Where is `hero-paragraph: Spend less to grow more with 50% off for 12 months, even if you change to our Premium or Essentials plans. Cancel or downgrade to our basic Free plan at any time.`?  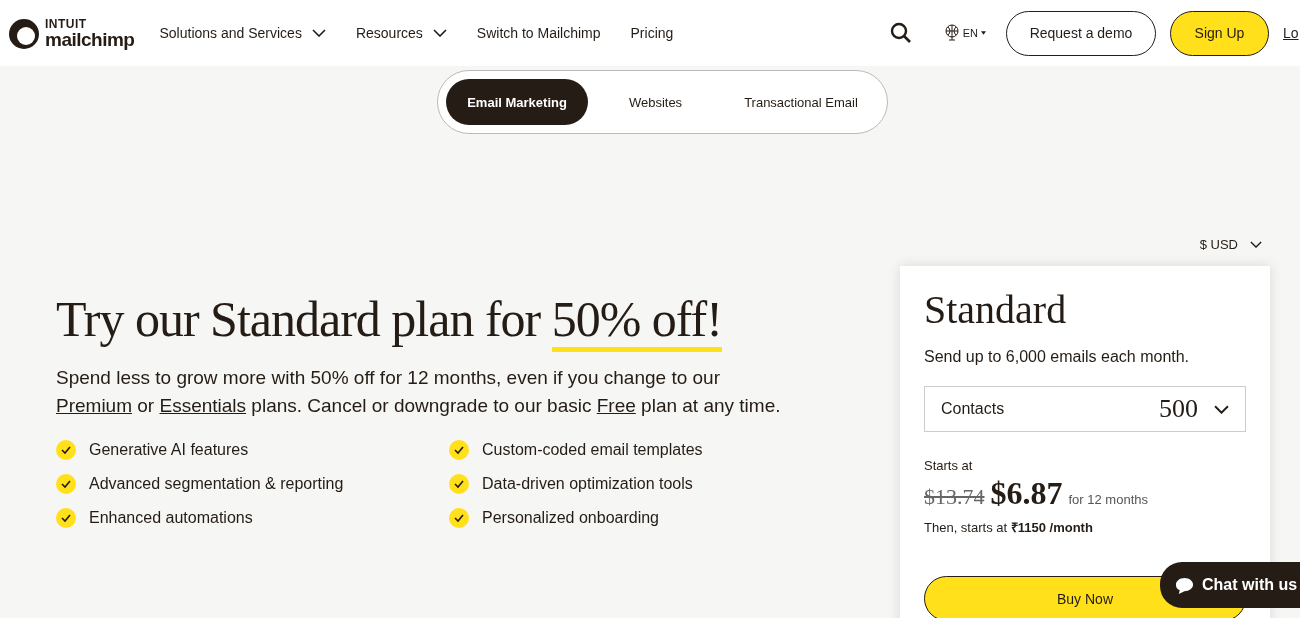
hero-paragraph: Spend less to grow more with 50% off for 12 months, even if you change to our Premium or Essentials plans. Cancel or downgrade to our basic Free plan at any time. is located at coordinates (419, 392).